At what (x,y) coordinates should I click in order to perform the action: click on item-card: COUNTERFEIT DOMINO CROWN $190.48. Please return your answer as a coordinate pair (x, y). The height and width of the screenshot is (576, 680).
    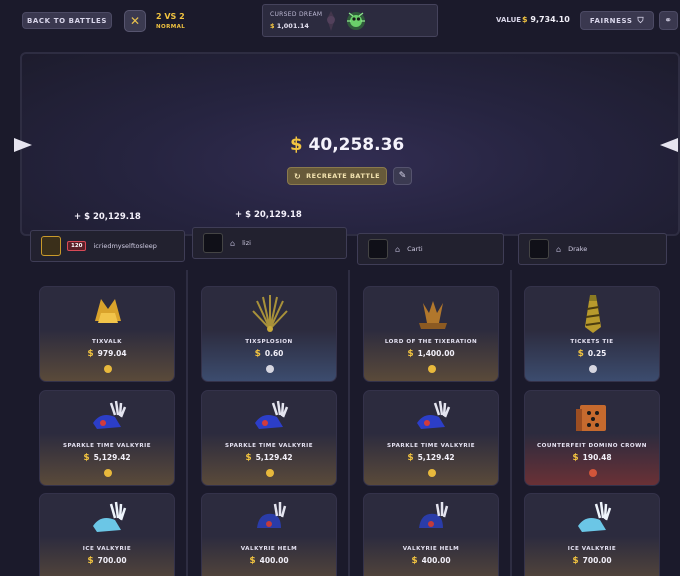
    Looking at the image, I should click on (592, 438).